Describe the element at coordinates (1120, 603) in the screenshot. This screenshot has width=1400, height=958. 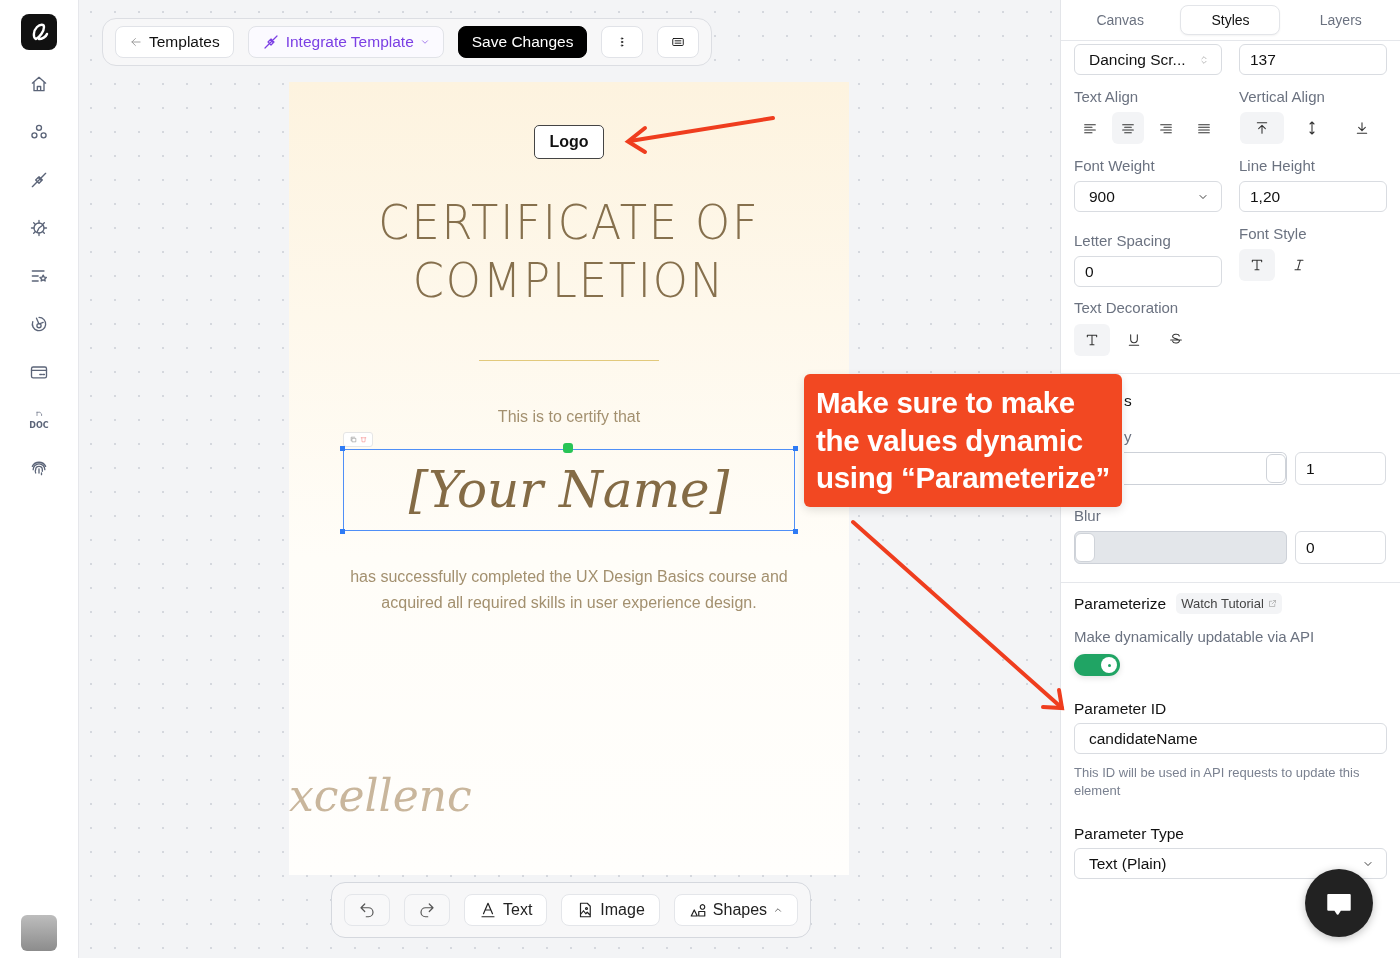
I see `section-title: Parameterize` at that location.